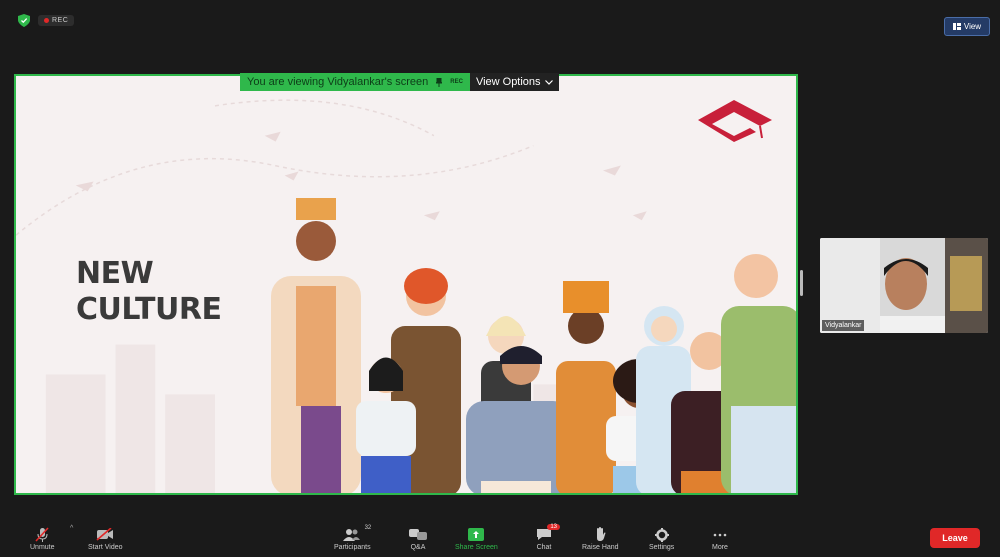 The height and width of the screenshot is (557, 1000). What do you see at coordinates (476, 534) in the screenshot?
I see `share-screen-icon` at bounding box center [476, 534].